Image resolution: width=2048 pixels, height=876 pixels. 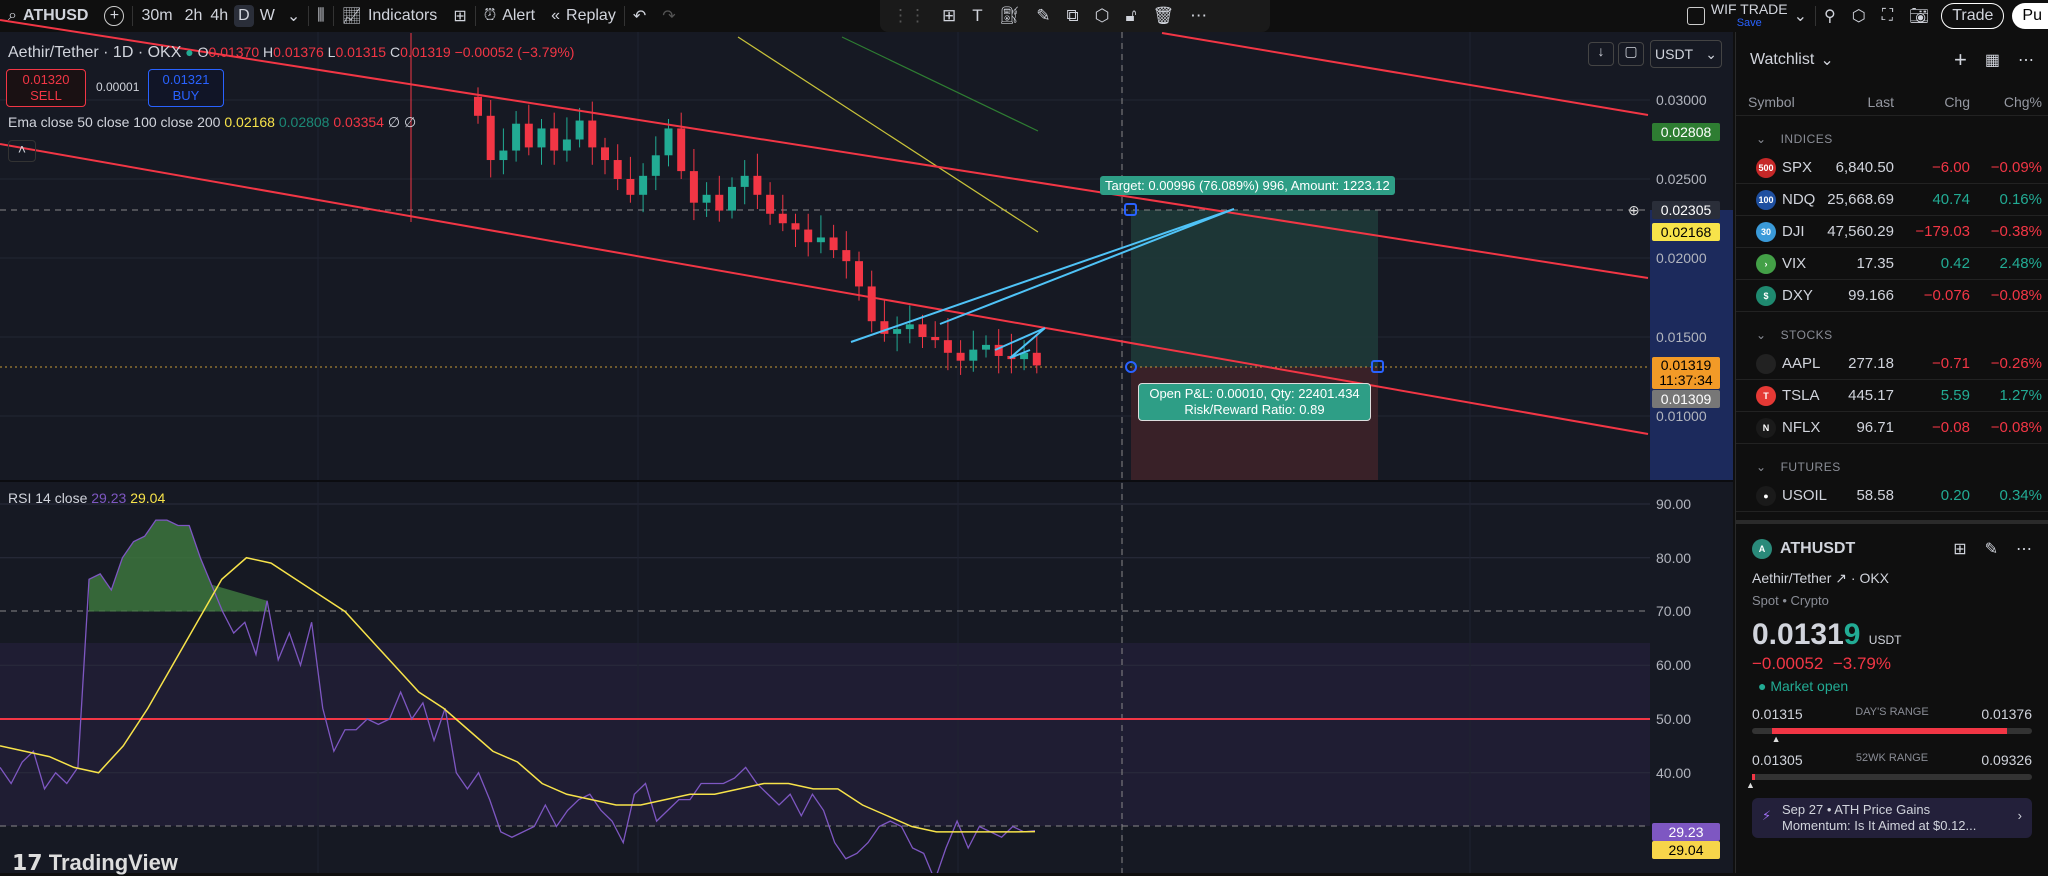 What do you see at coordinates (1959, 549) in the screenshot?
I see `grid-icon: ⊞` at bounding box center [1959, 549].